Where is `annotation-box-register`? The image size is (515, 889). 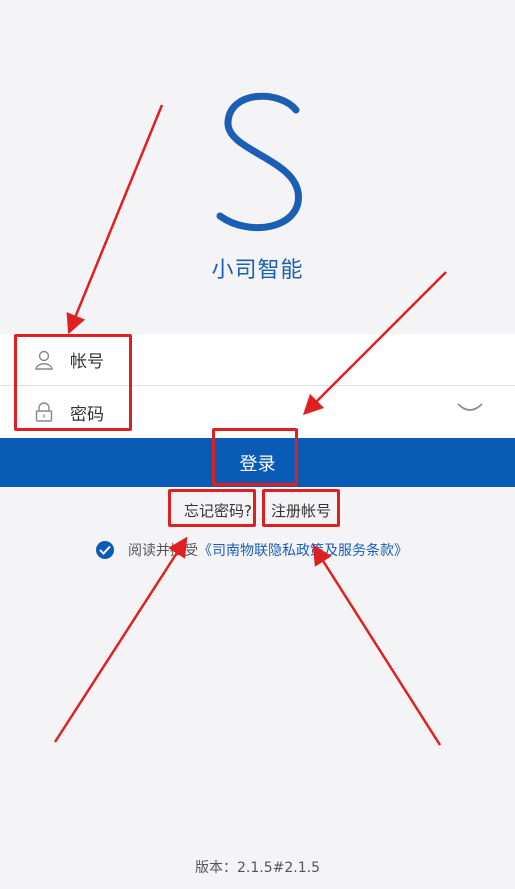 annotation-box-register is located at coordinates (301, 508).